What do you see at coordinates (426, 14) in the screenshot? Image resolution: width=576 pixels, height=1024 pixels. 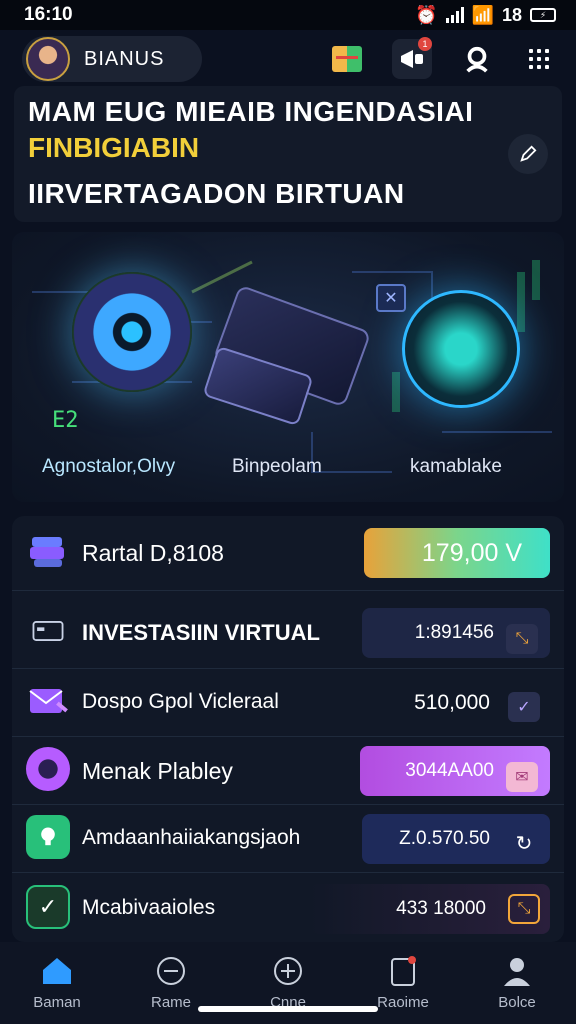 I see `alarm-icon: ⏰` at bounding box center [426, 14].